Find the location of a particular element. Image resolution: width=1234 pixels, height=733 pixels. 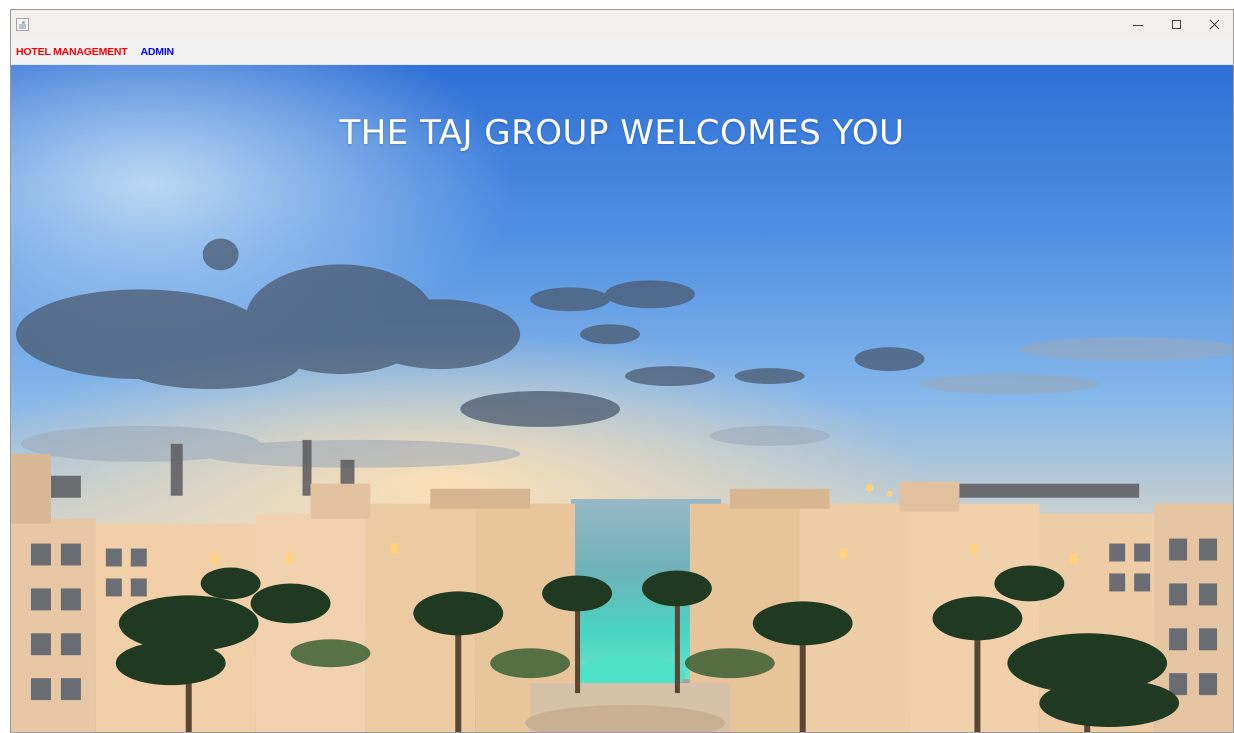

welcome-heading: THE TAJ GROUP WELCOMES YOU is located at coordinates (622, 133).